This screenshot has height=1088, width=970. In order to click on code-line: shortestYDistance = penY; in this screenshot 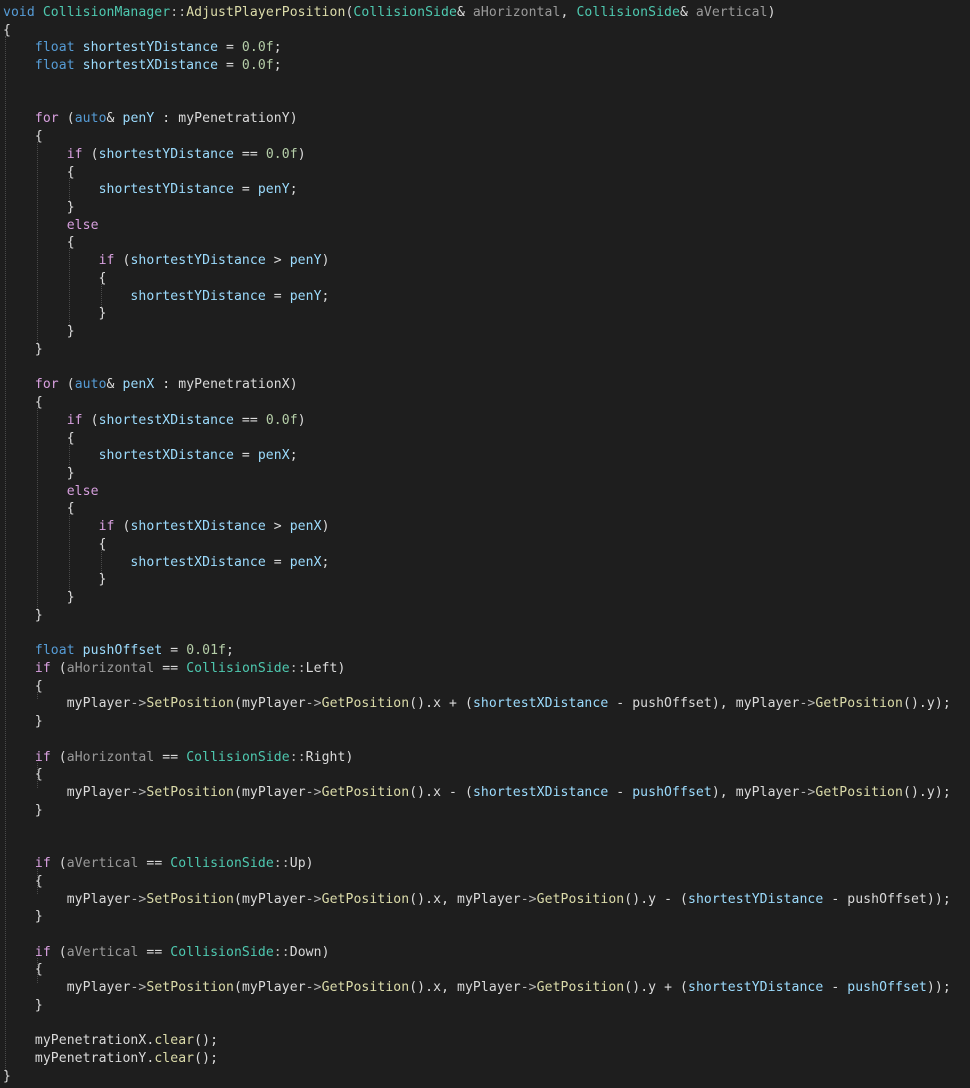, I will do `click(166, 297)`.